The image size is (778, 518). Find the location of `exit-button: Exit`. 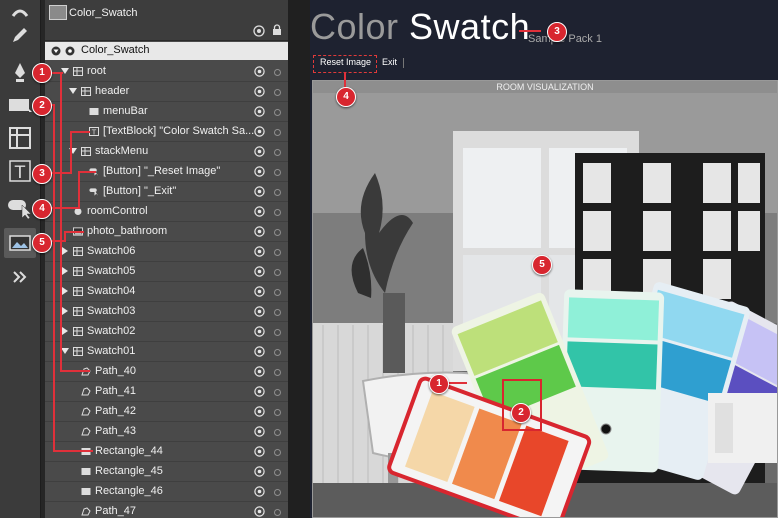

exit-button: Exit is located at coordinates (389, 62).